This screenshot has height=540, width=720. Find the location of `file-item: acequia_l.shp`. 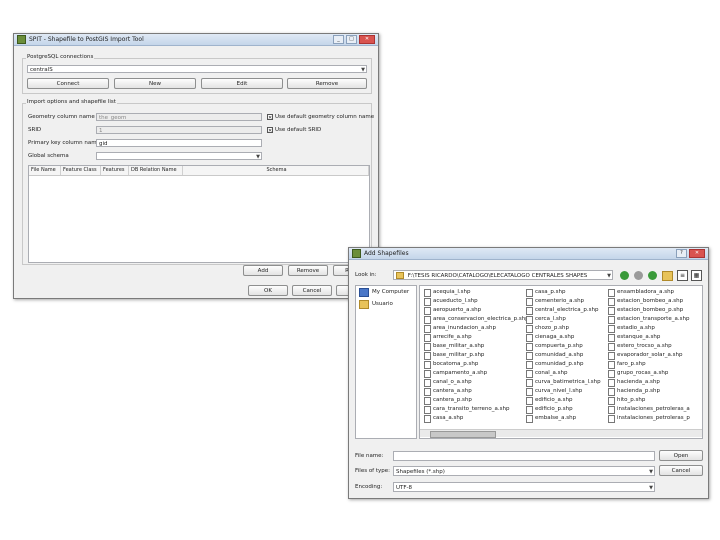

file-item: acequia_l.shp is located at coordinates (476, 292).